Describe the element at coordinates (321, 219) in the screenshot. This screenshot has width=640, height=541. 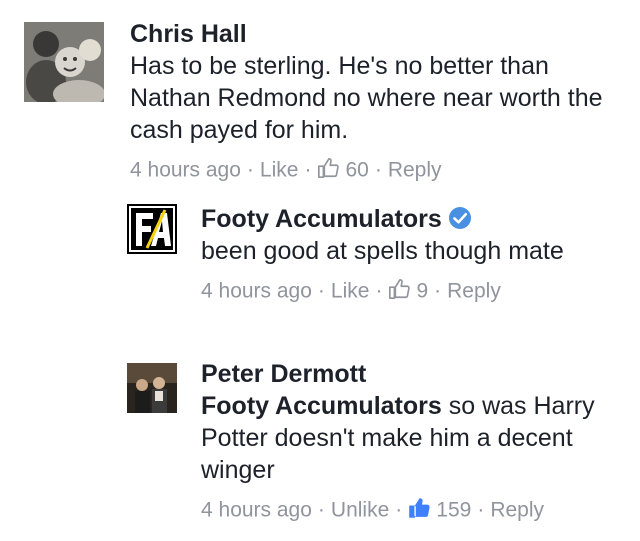
I see `comment-author: Footy Accumulators` at that location.